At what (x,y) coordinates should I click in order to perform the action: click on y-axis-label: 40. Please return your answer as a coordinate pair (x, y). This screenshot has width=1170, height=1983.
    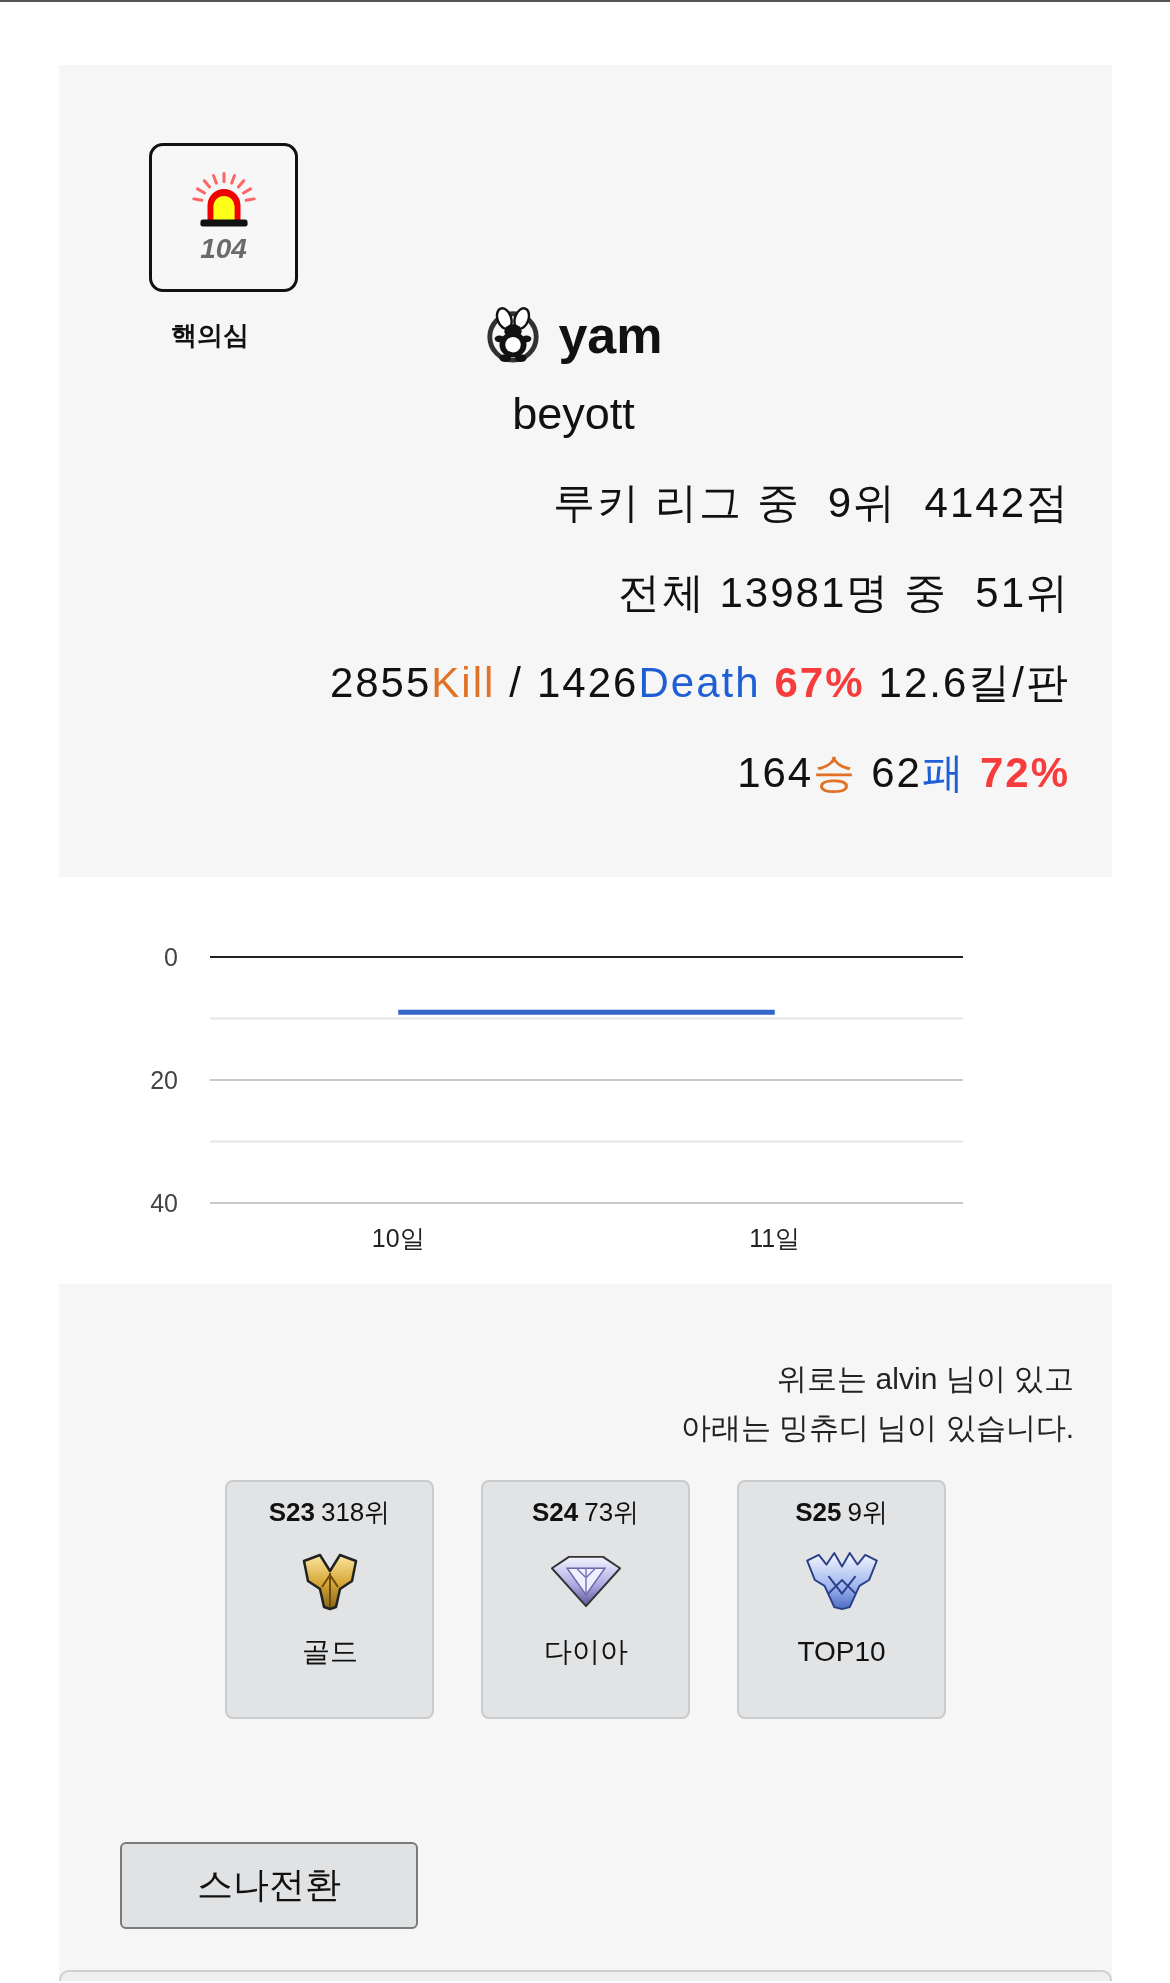
    Looking at the image, I should click on (164, 1203).